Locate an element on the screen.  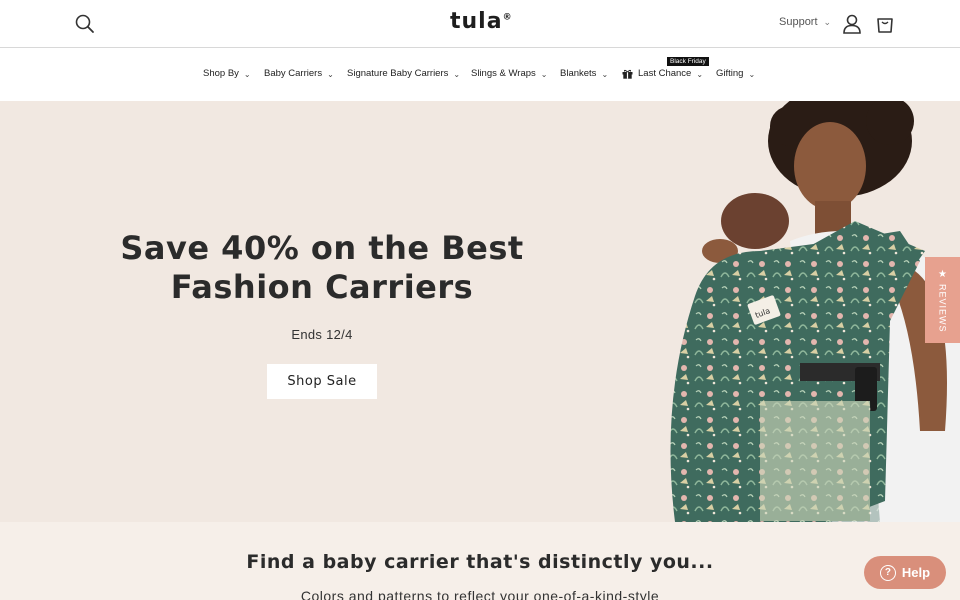
nav-item-last-chance: Last Chance ⌄ is located at coordinates (662, 73).